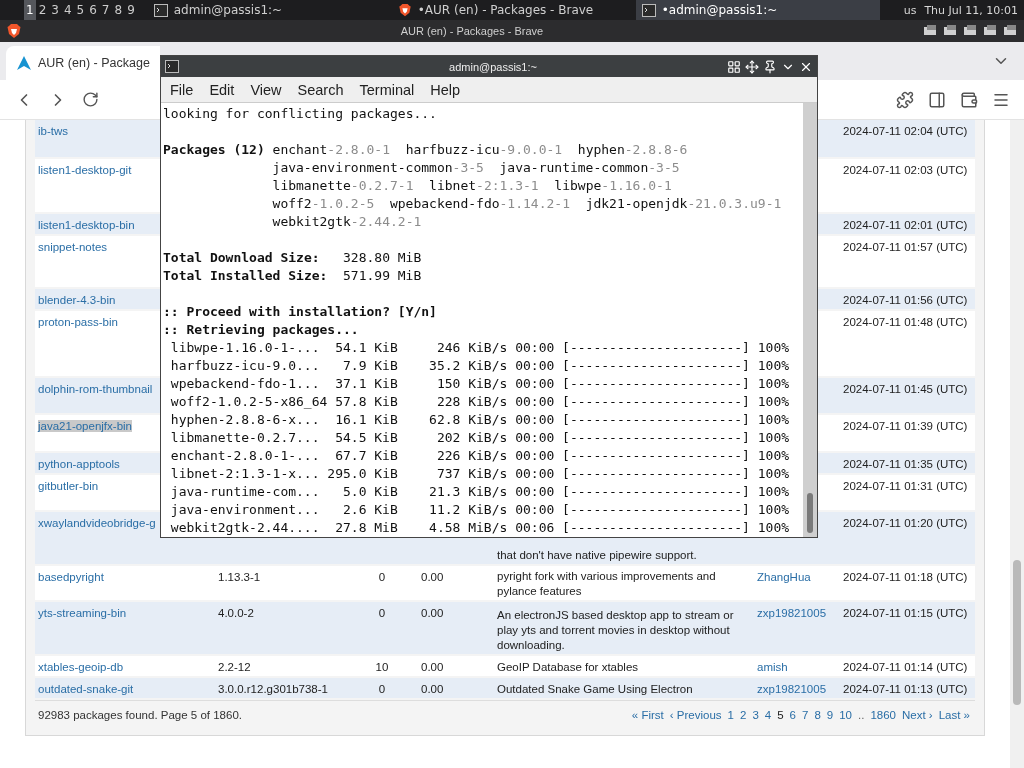 The width and height of the screenshot is (1024, 768). What do you see at coordinates (235, 667) in the screenshot?
I see `version-cell-text: 2.2-12` at bounding box center [235, 667].